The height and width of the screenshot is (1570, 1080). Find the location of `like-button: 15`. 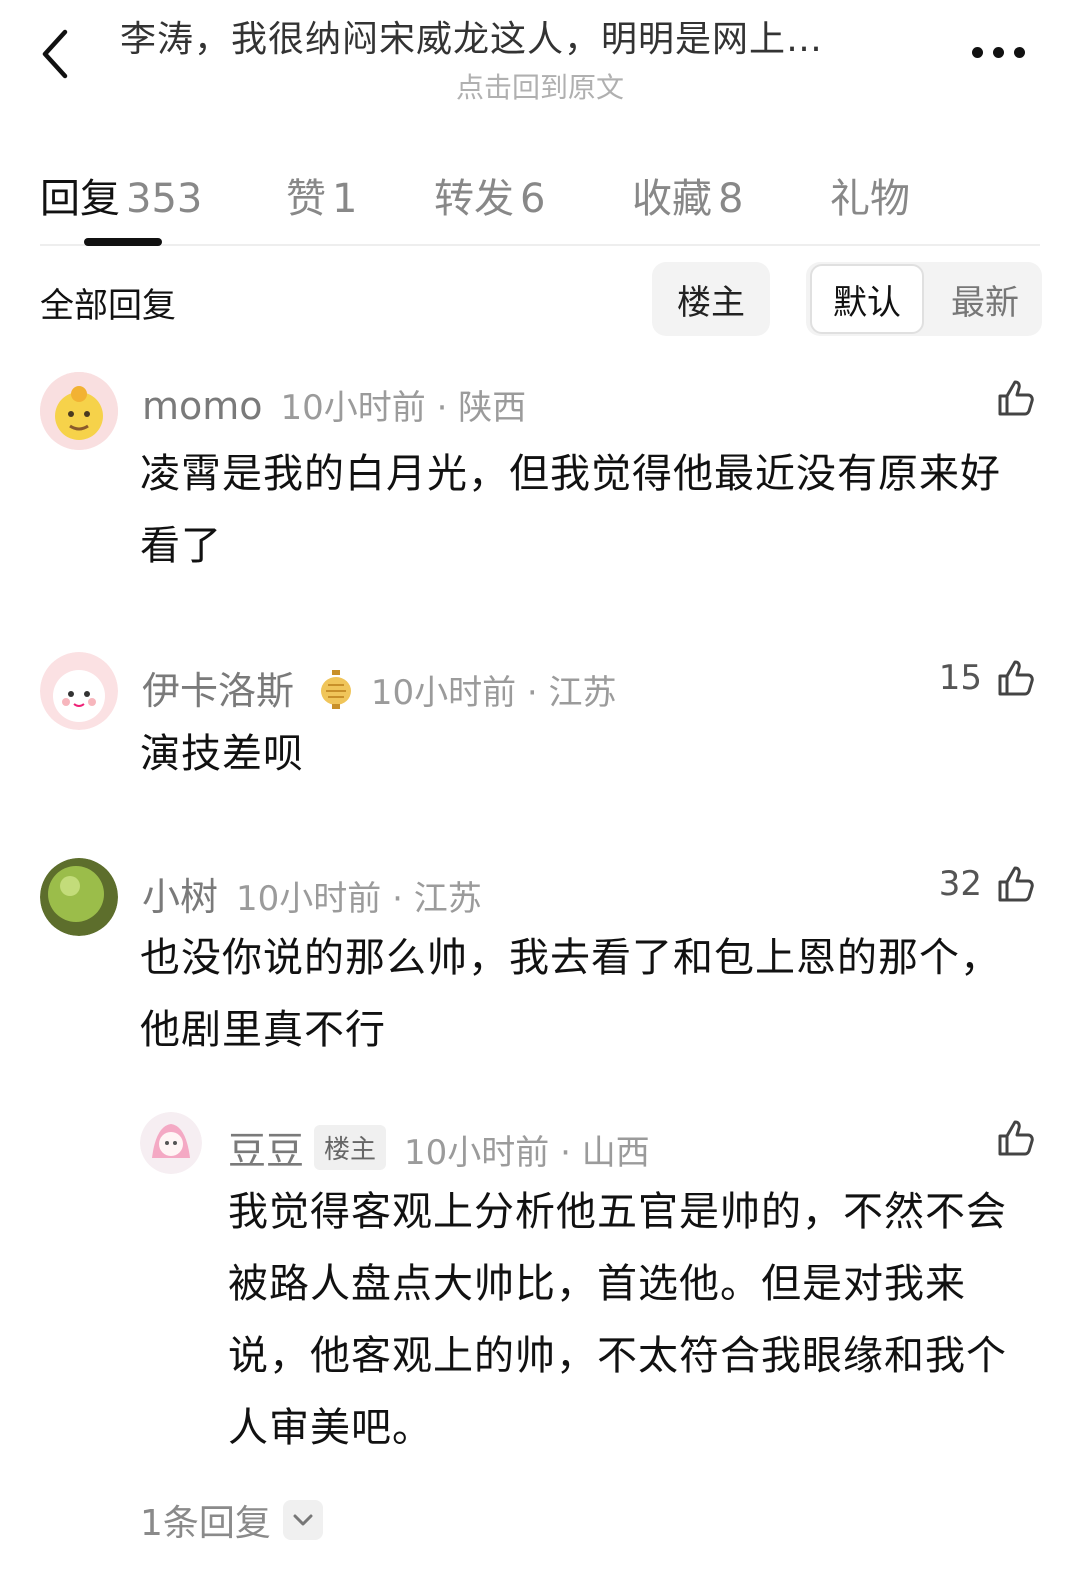

like-button: 15 is located at coordinates (988, 678).